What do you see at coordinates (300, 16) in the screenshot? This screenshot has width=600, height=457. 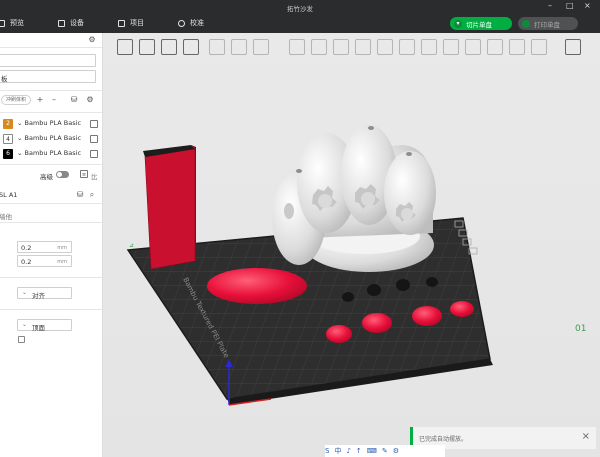 I see `top-bar: 拓竹沙发 – □ × 预览 设备 项目 校准 ▾ 切片单盘 打印单盘` at bounding box center [300, 16].